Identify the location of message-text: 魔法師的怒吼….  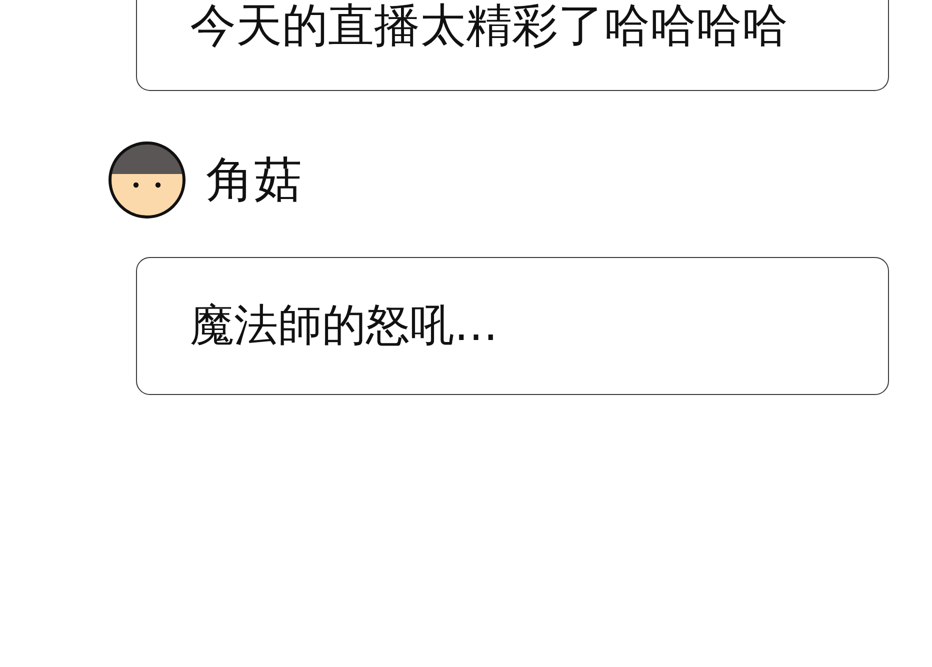
(344, 326).